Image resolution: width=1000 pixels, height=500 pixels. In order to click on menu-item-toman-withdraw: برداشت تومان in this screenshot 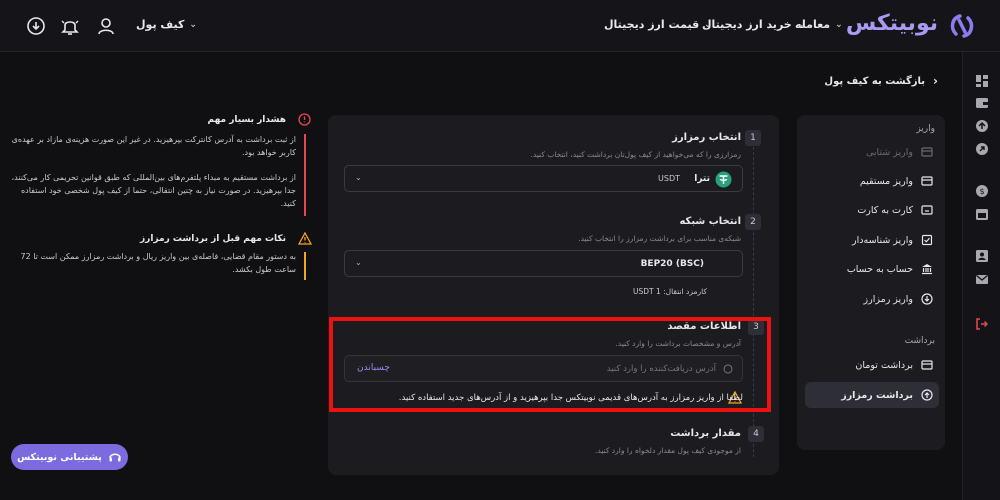, I will do `click(872, 365)`.